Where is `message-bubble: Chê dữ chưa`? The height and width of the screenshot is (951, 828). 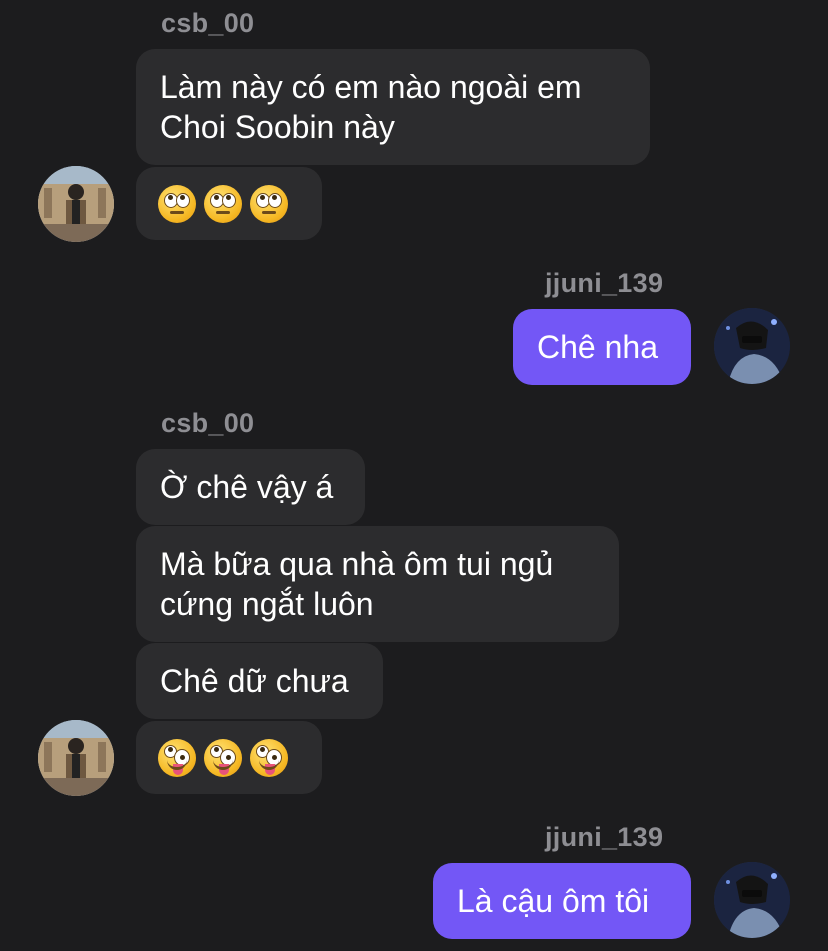 message-bubble: Chê dữ chưa is located at coordinates (259, 681).